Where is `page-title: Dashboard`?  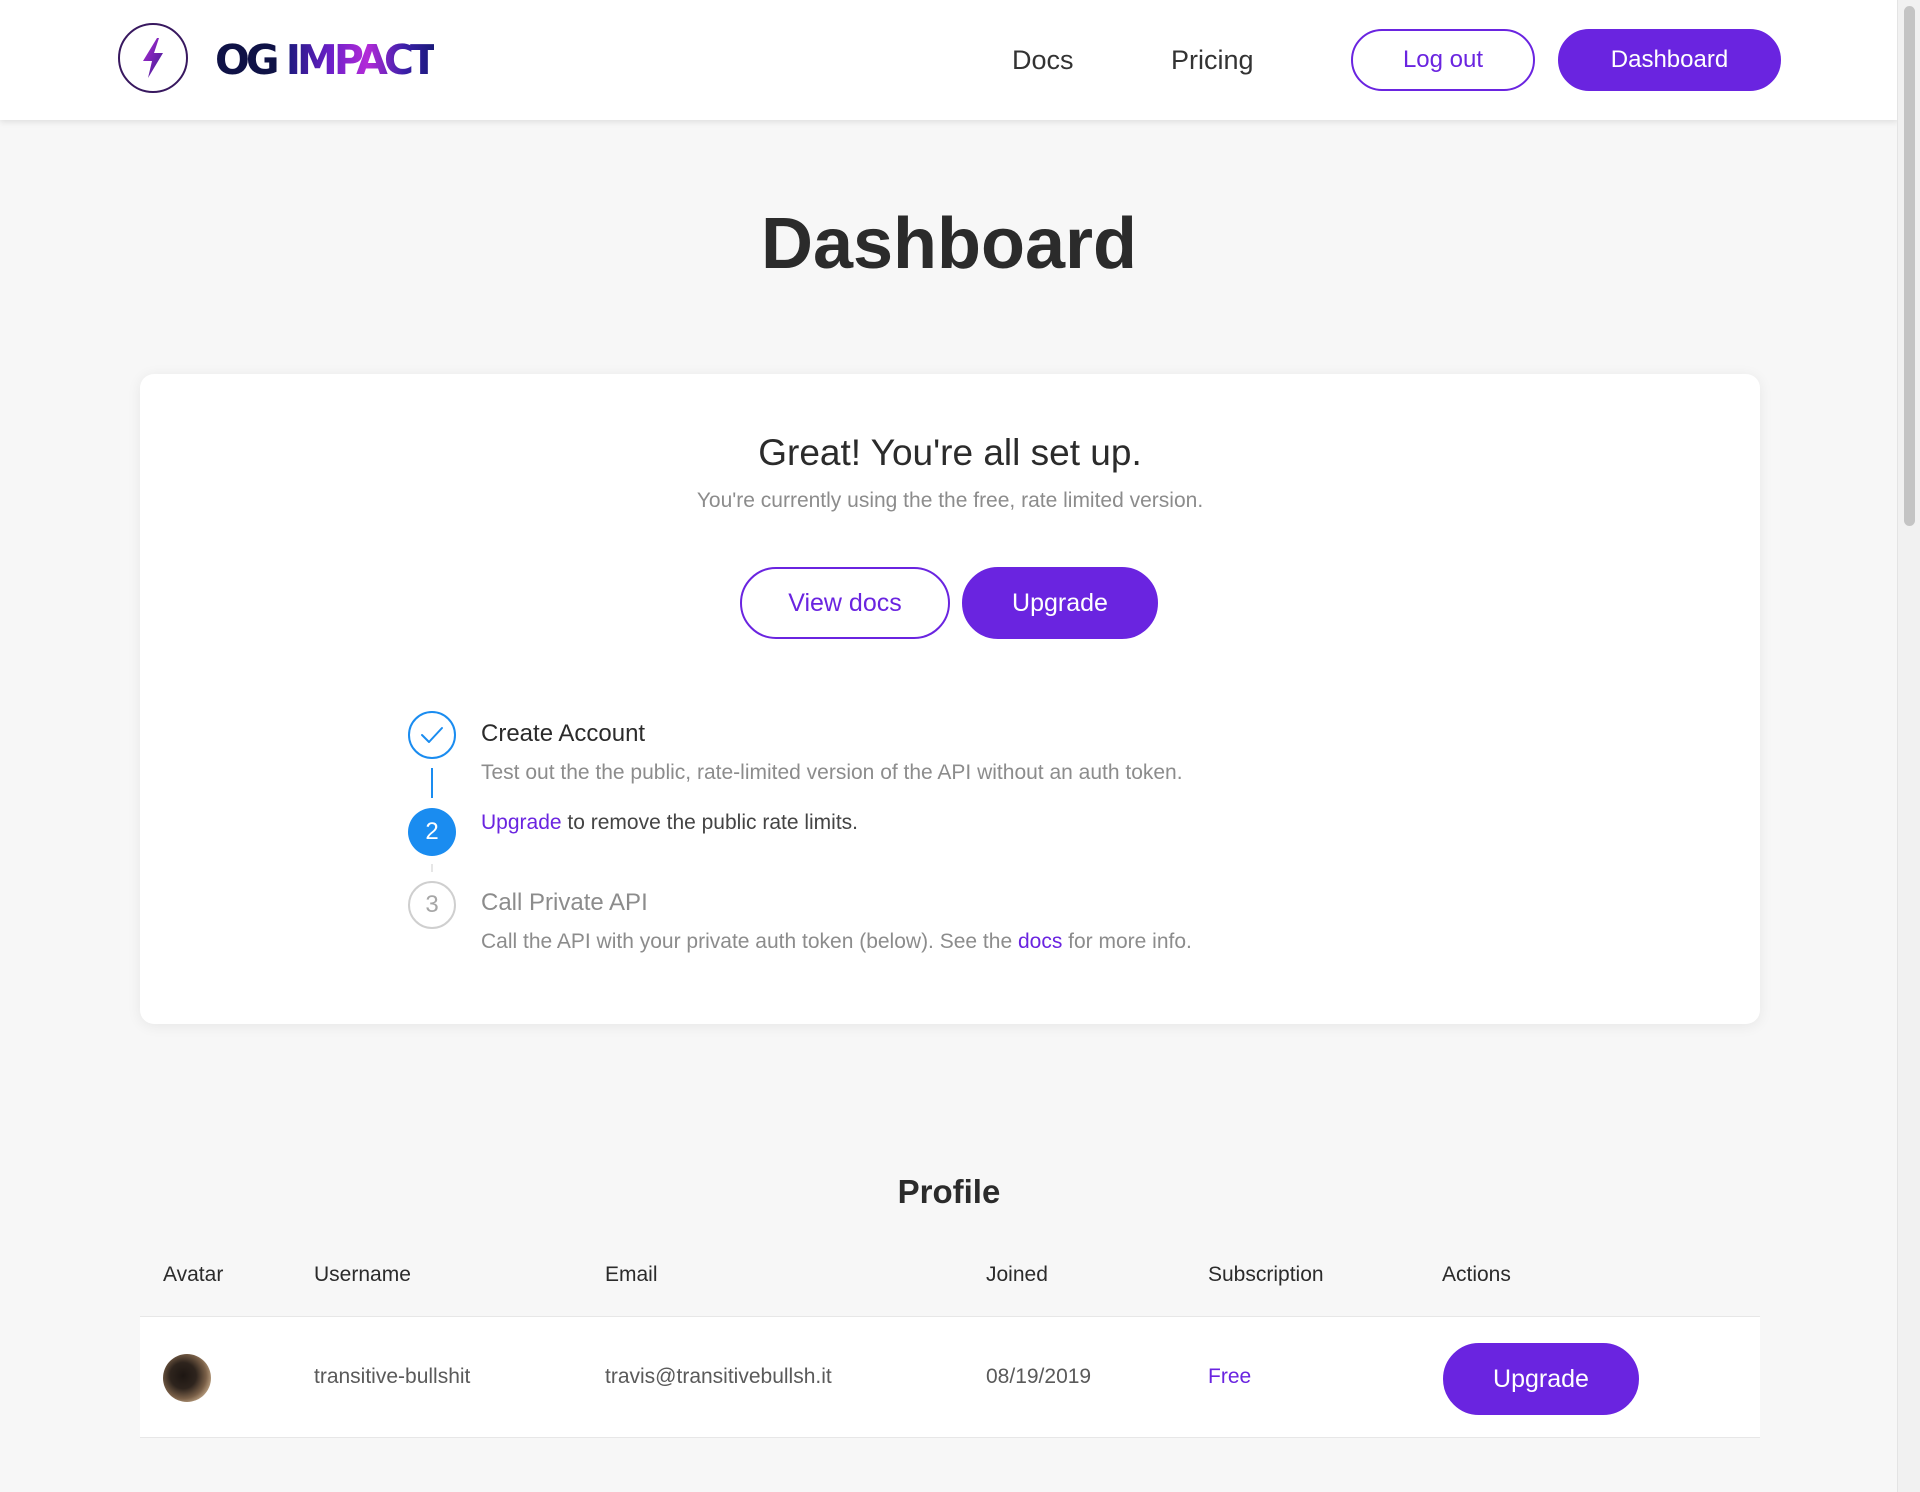 page-title: Dashboard is located at coordinates (949, 244).